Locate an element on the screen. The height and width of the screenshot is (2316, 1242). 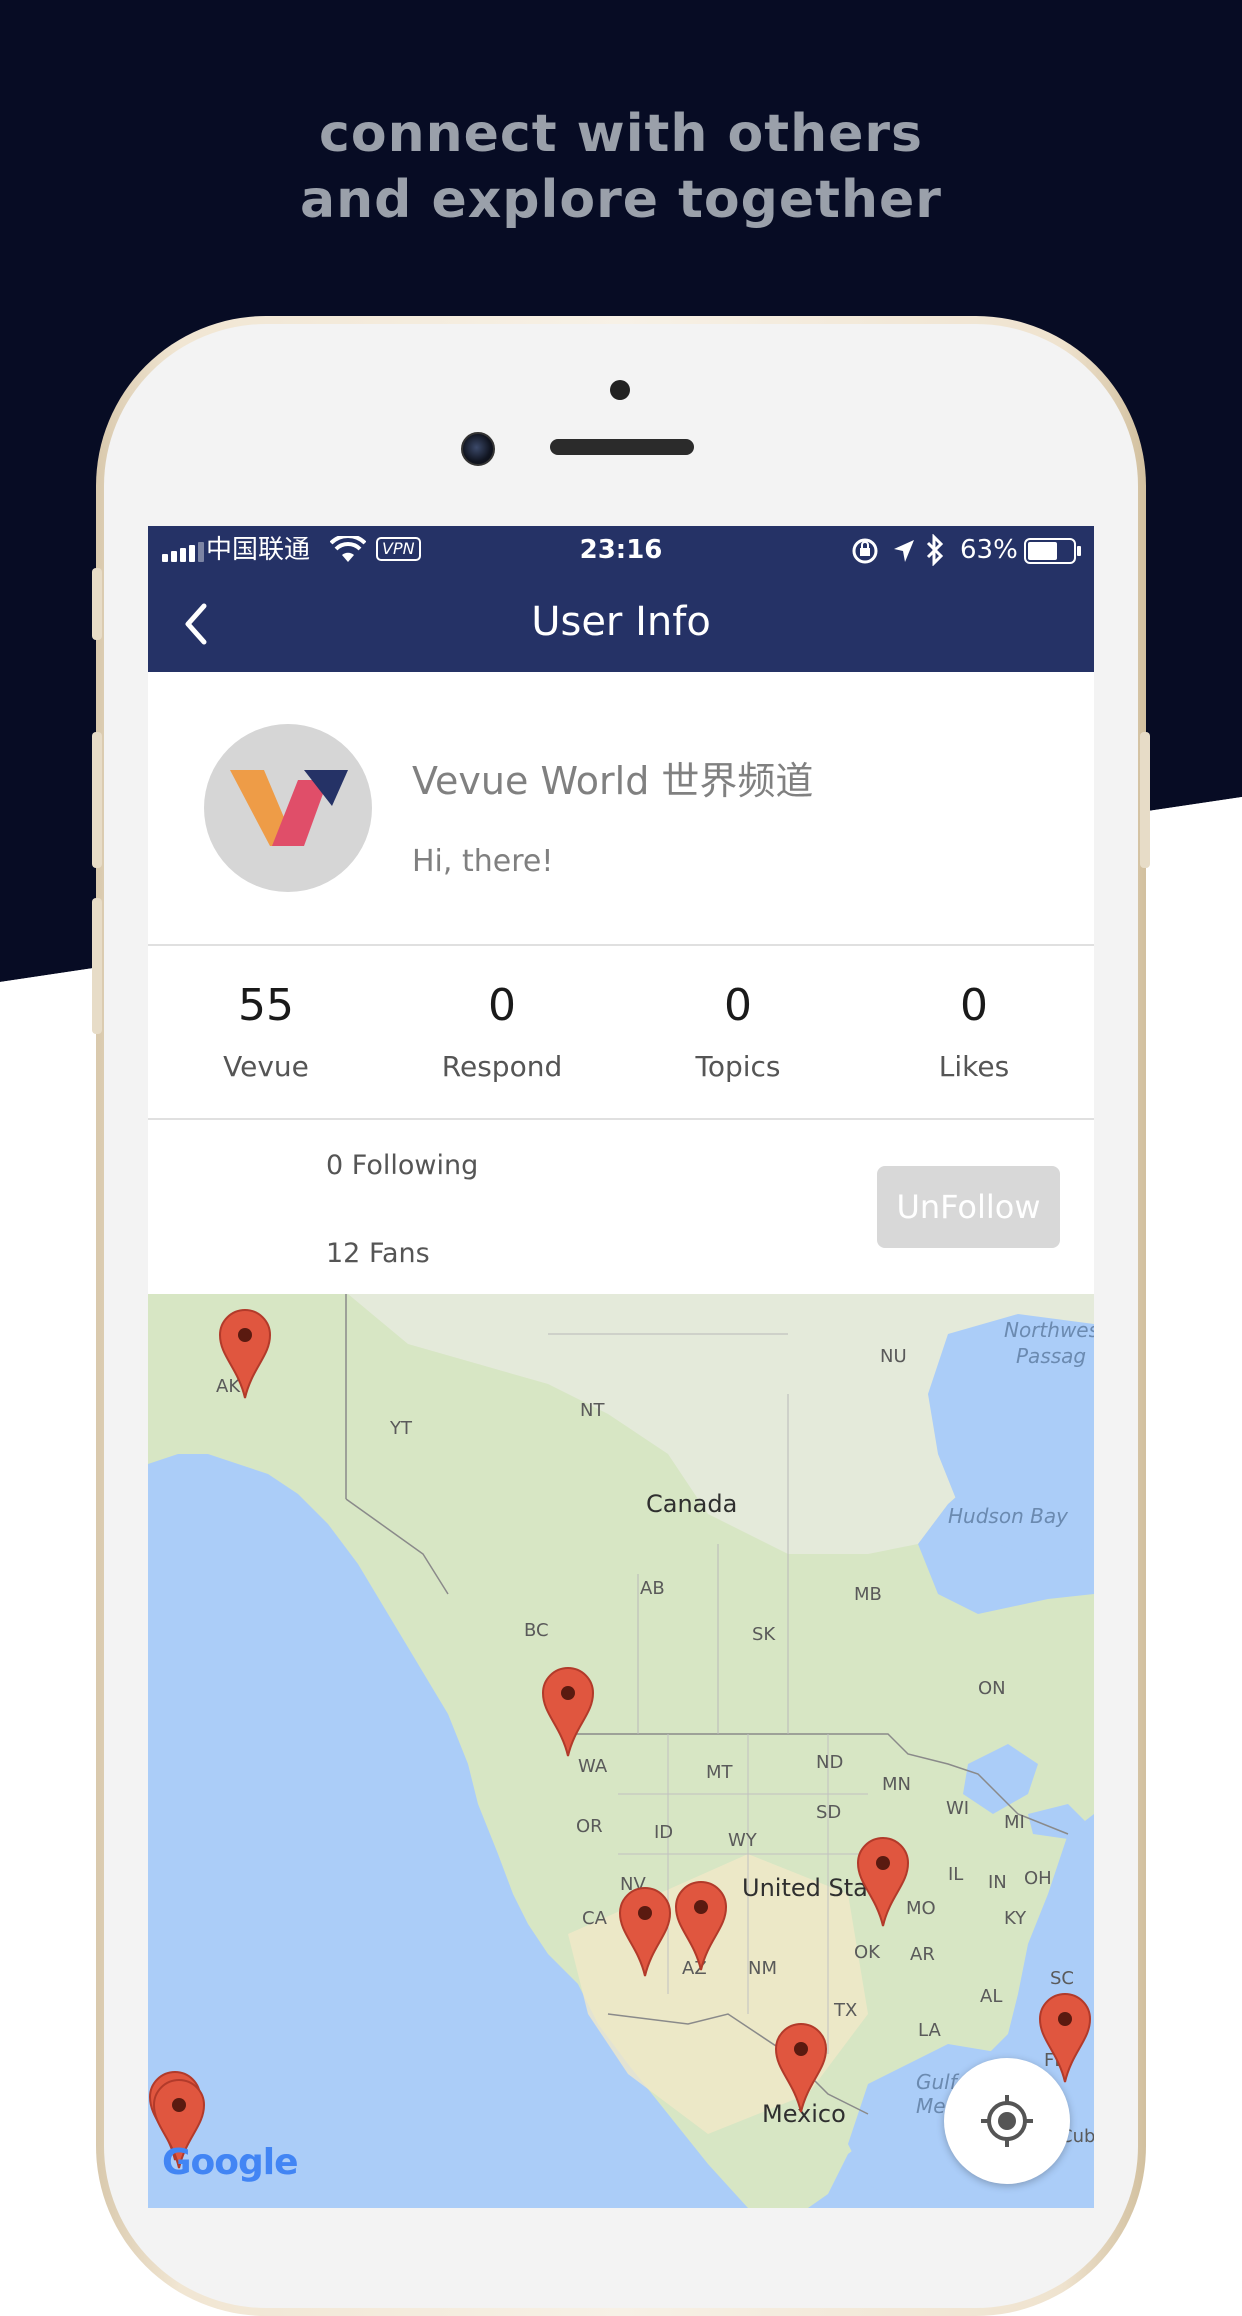
stat-likes: 0 Likes is located at coordinates (974, 1032).